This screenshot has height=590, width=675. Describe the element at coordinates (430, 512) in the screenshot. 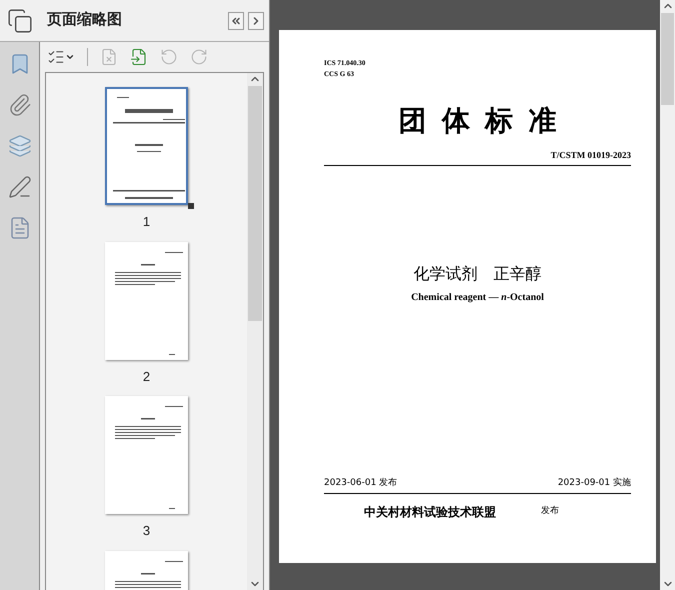

I see `publisher-name: 中关村材料试验技术联盟` at that location.